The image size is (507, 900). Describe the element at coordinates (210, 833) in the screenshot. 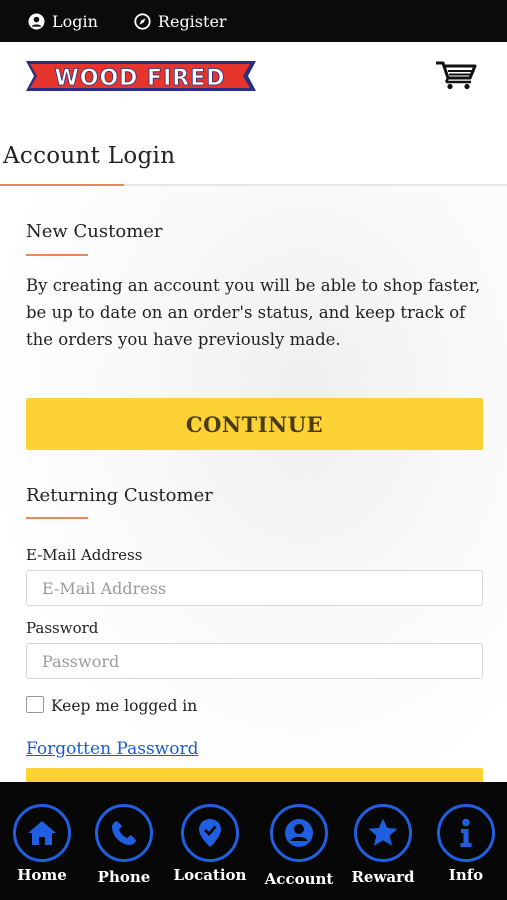

I see `location-icon` at that location.